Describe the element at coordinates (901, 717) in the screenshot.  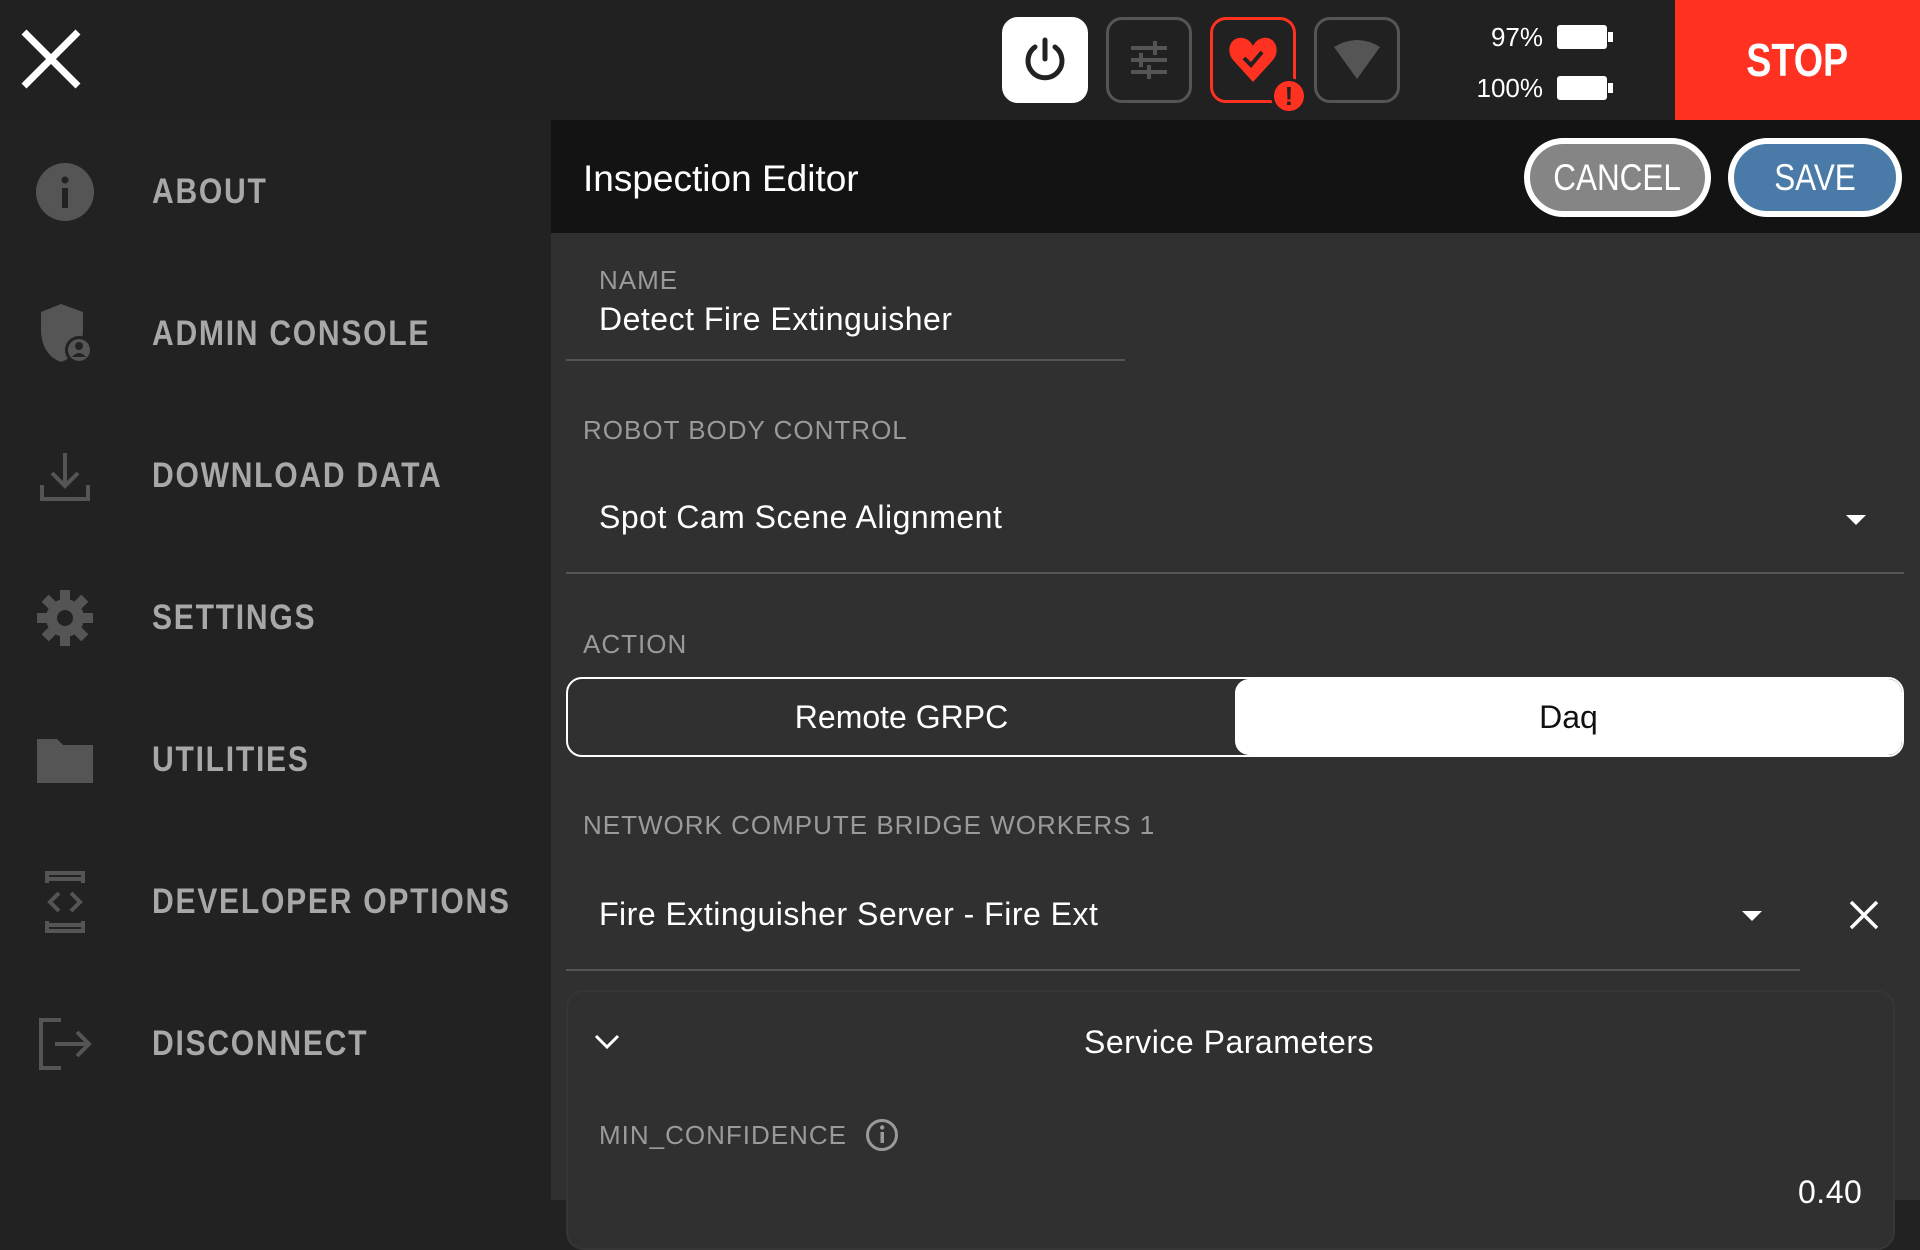
I see `action-option-remote-grpc: Remote GRPC` at that location.